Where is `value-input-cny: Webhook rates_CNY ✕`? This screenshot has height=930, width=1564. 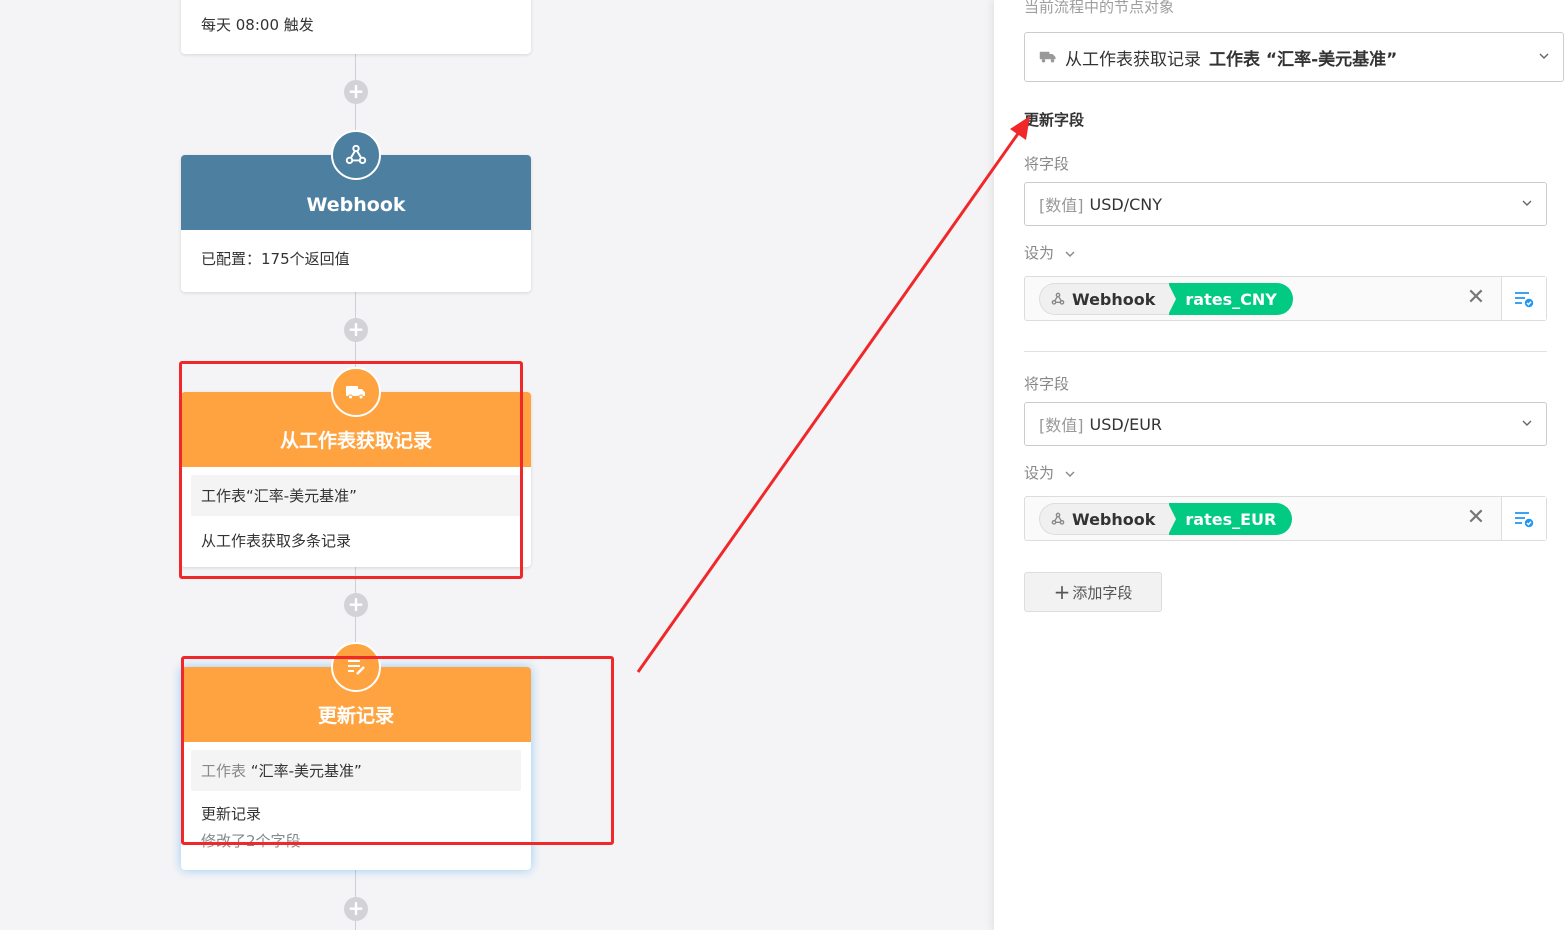
value-input-cny: Webhook rates_CNY ✕ is located at coordinates (1285, 298).